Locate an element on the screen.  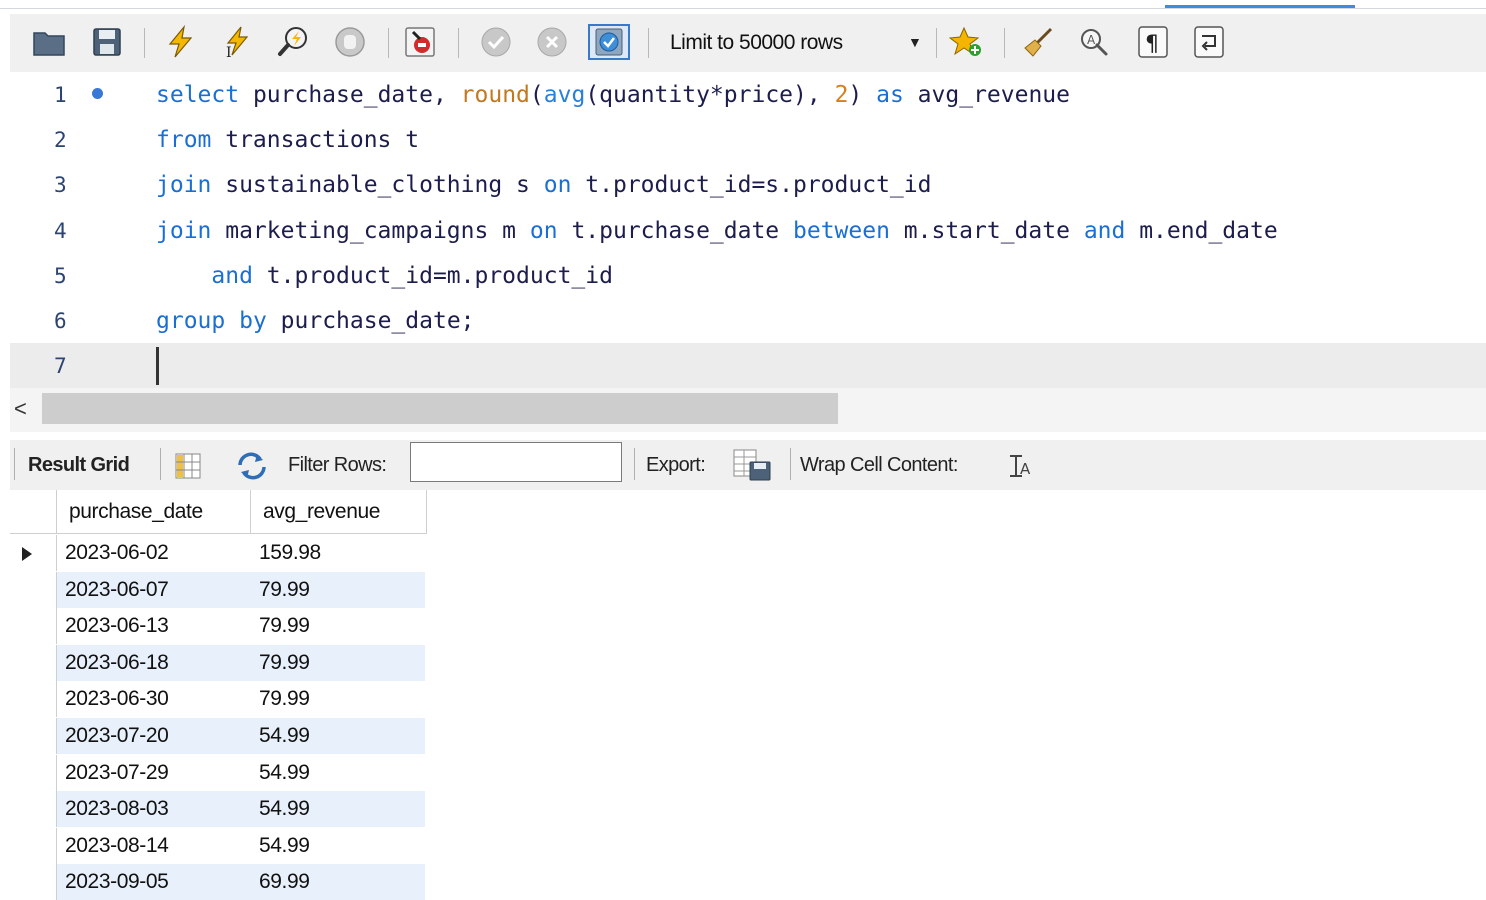
table-row: 2023-08-14 54.99 is located at coordinates (218, 845).